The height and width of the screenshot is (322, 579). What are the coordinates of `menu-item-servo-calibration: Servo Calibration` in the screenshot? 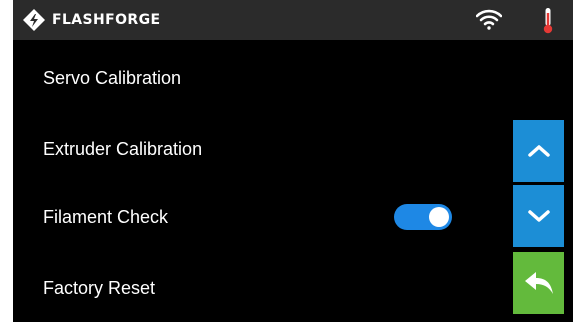 It's located at (112, 78).